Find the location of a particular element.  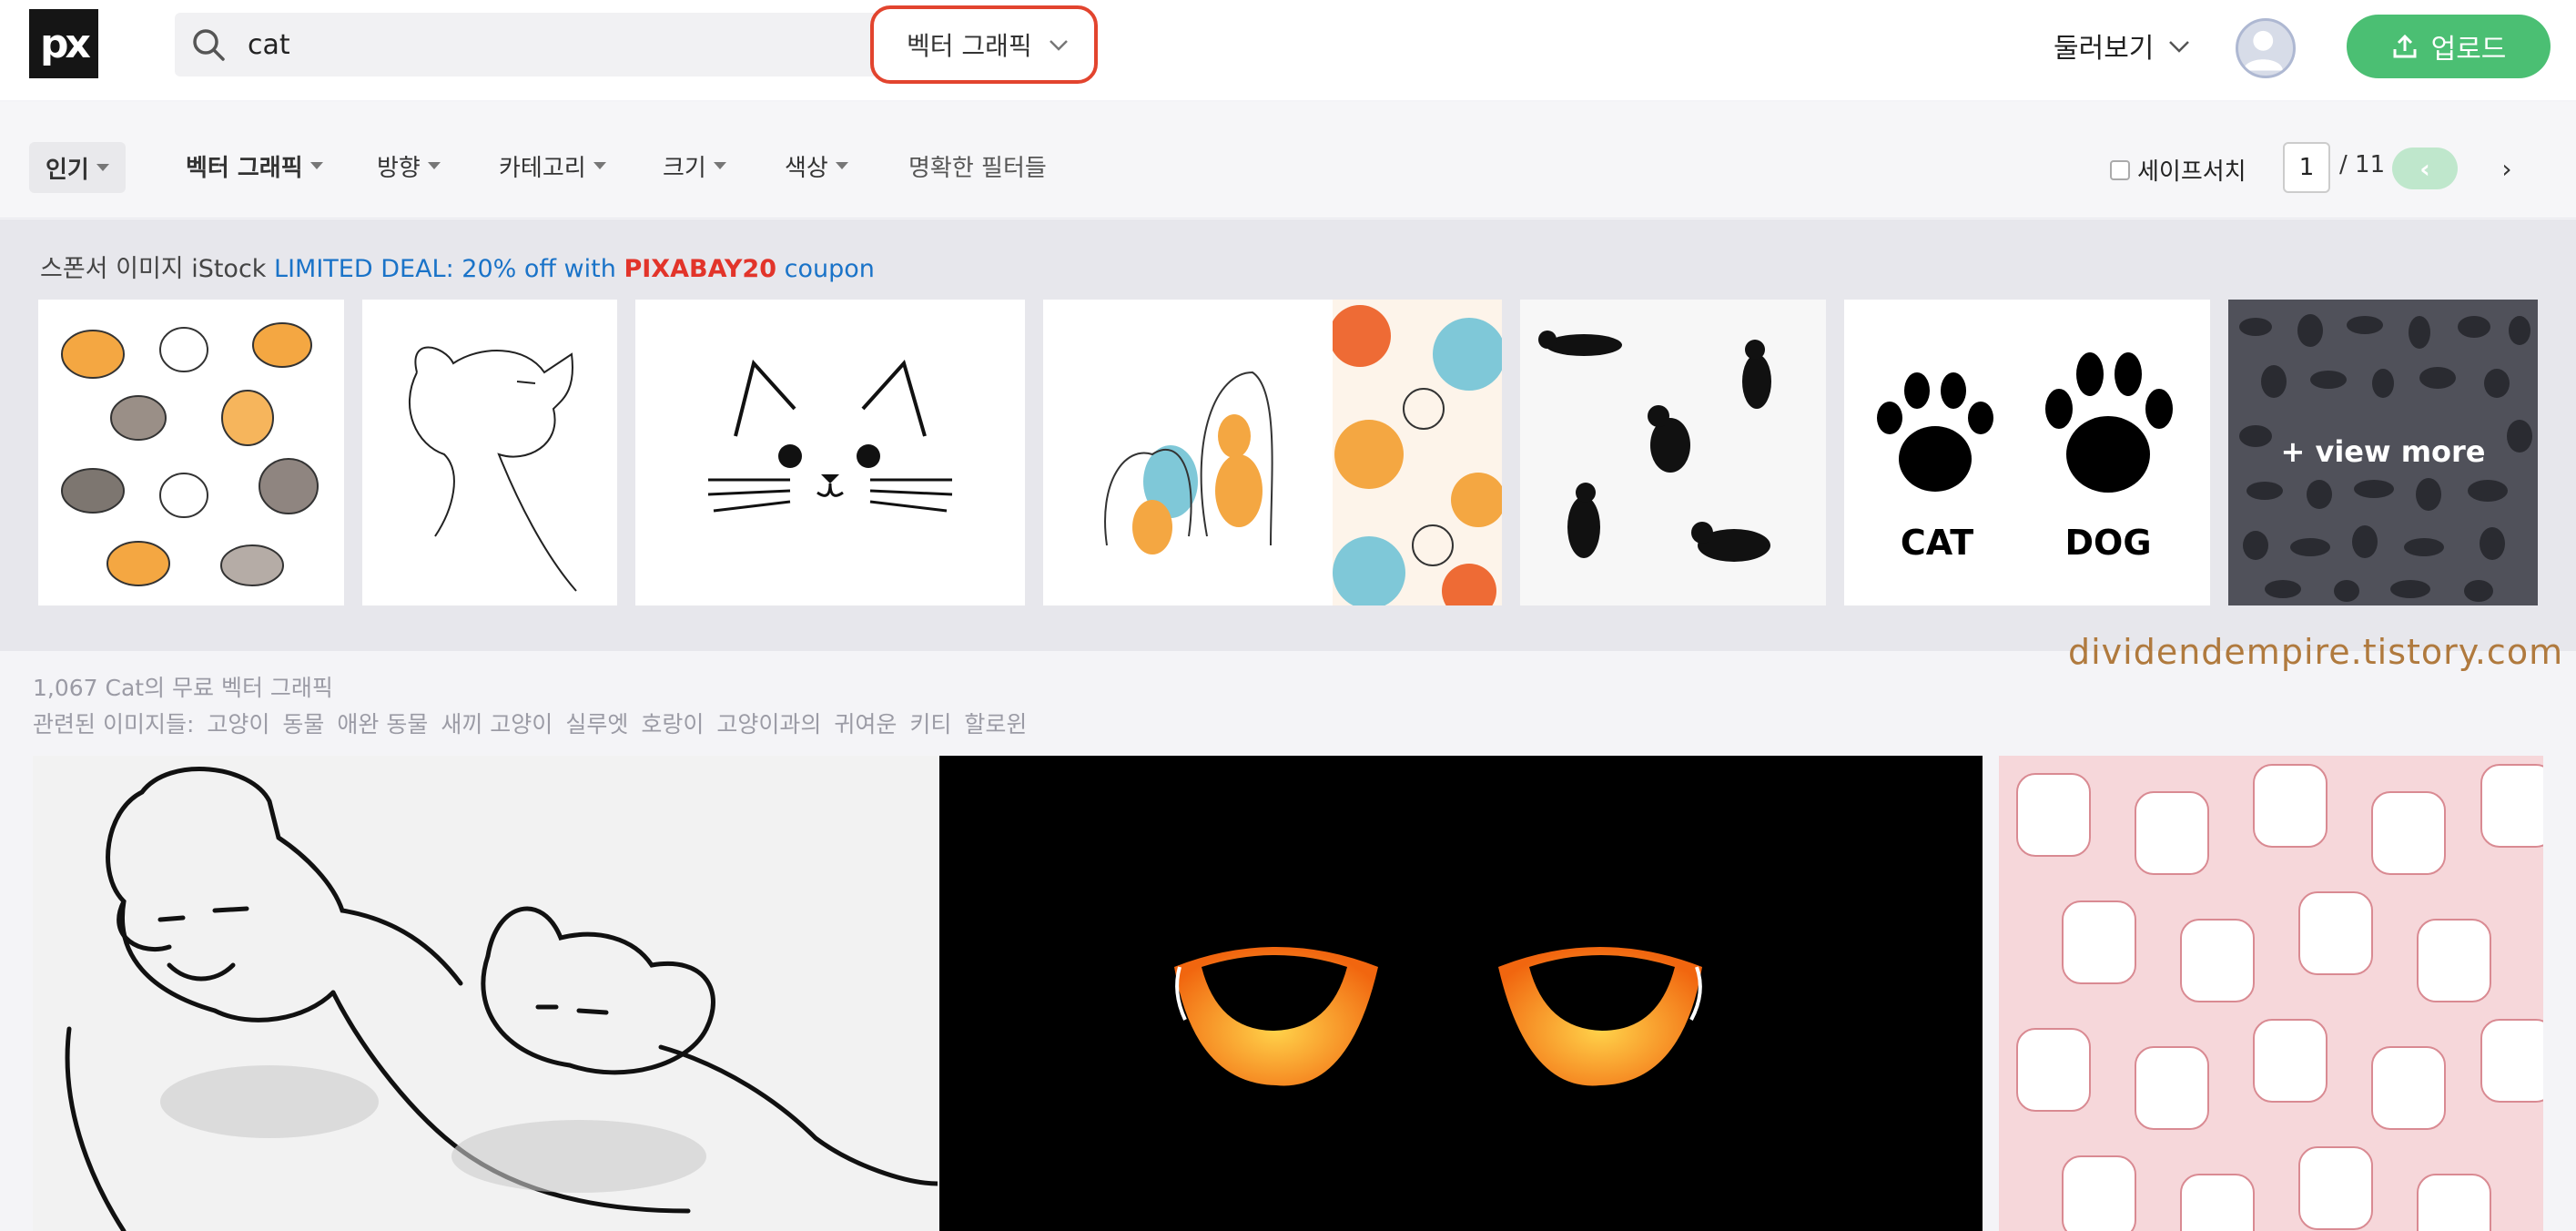

related-tag: 할로윈 is located at coordinates (995, 723).